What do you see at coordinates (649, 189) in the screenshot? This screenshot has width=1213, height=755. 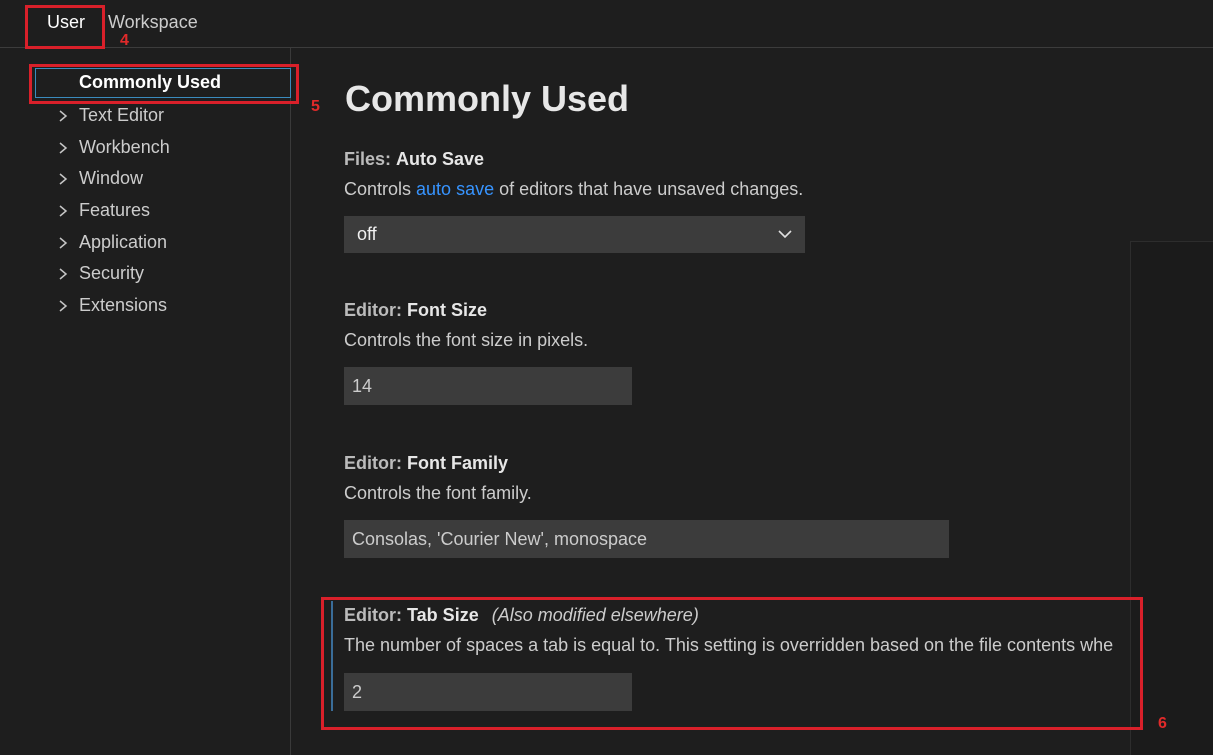 I see `desc-suffix: of editors that have unsaved changes.` at bounding box center [649, 189].